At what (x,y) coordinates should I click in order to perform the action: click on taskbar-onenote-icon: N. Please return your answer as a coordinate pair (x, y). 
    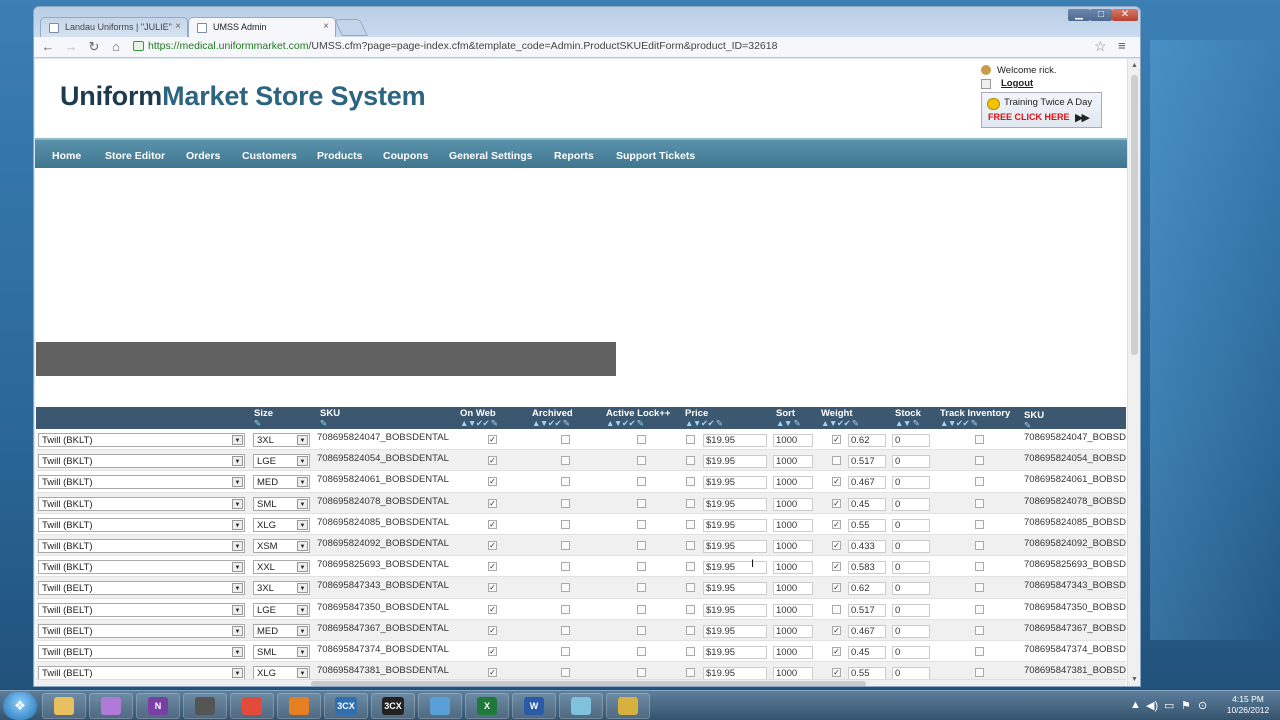
    Looking at the image, I should click on (158, 706).